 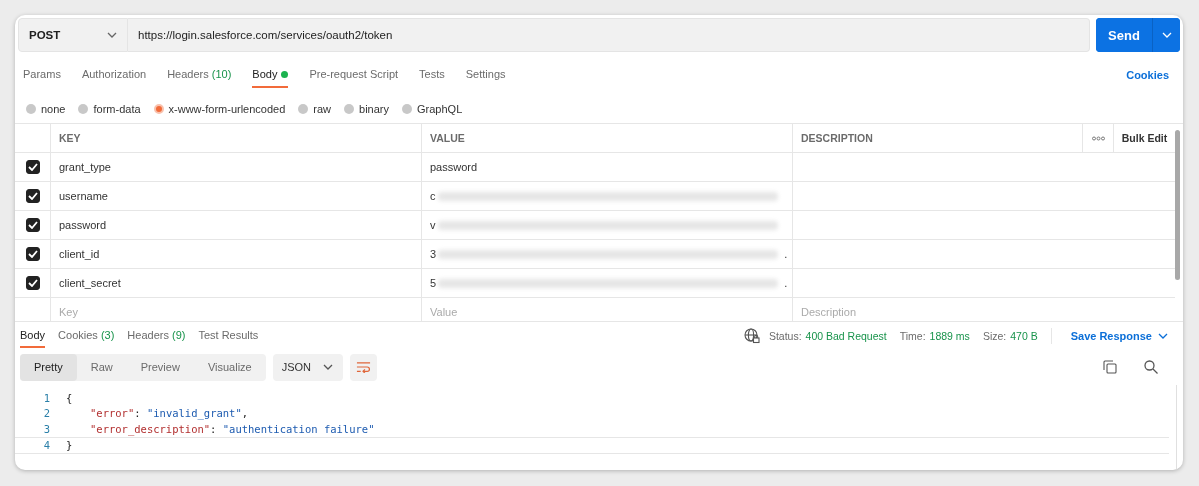 I want to click on status-label: Time:, so click(x=912, y=335).